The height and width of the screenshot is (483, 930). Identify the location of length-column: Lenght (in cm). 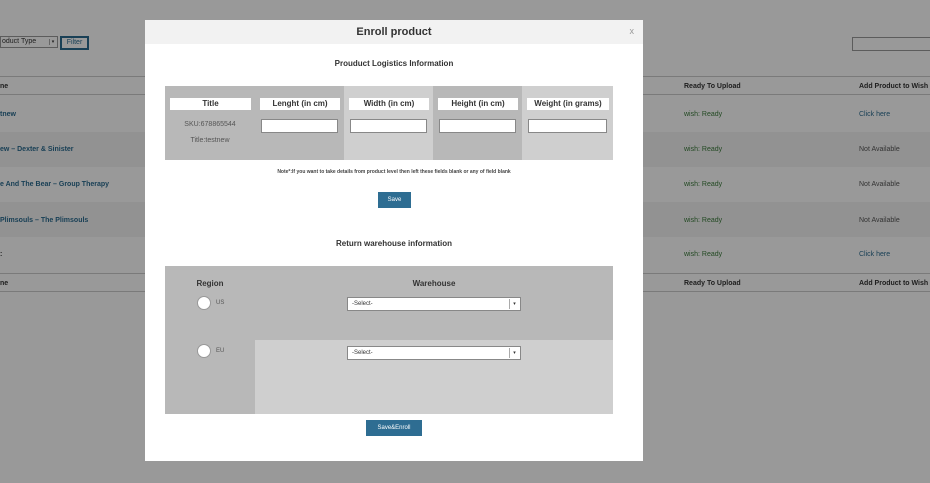
(299, 123).